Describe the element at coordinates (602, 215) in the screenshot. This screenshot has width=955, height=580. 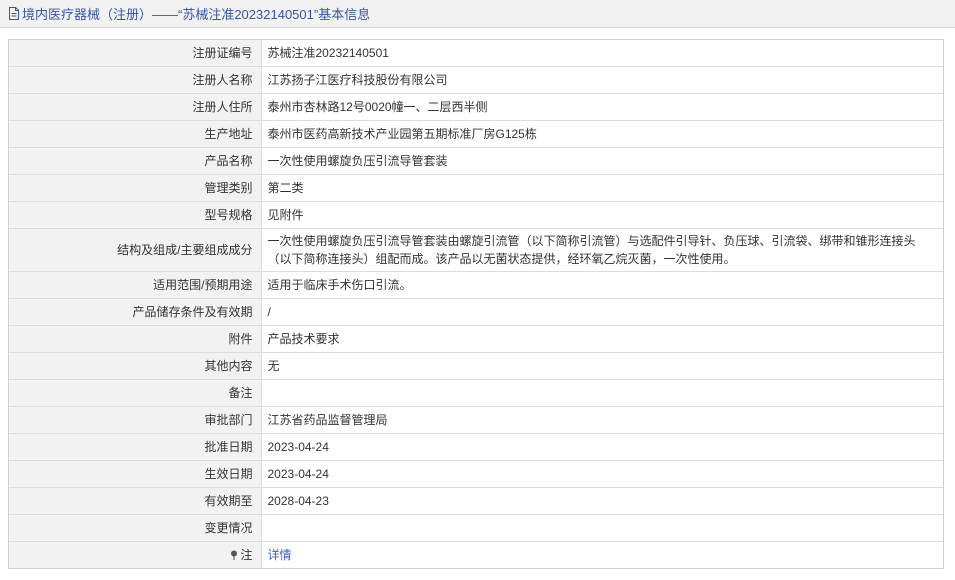
I see `row-value: 见附件` at that location.